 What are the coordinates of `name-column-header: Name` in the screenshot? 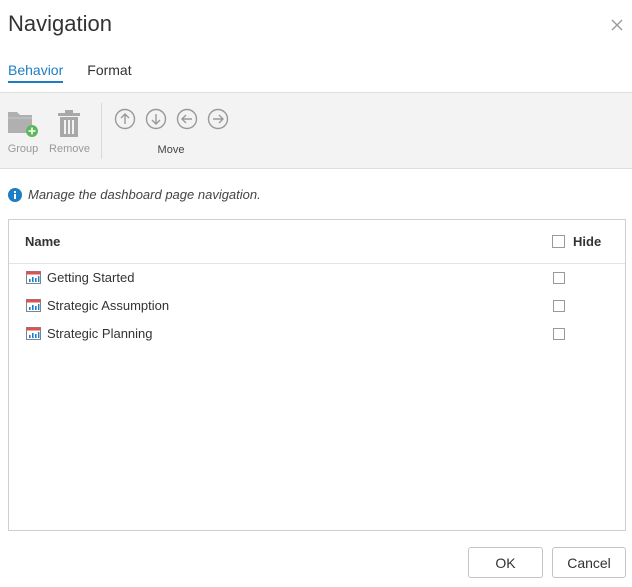 It's located at (43, 241).